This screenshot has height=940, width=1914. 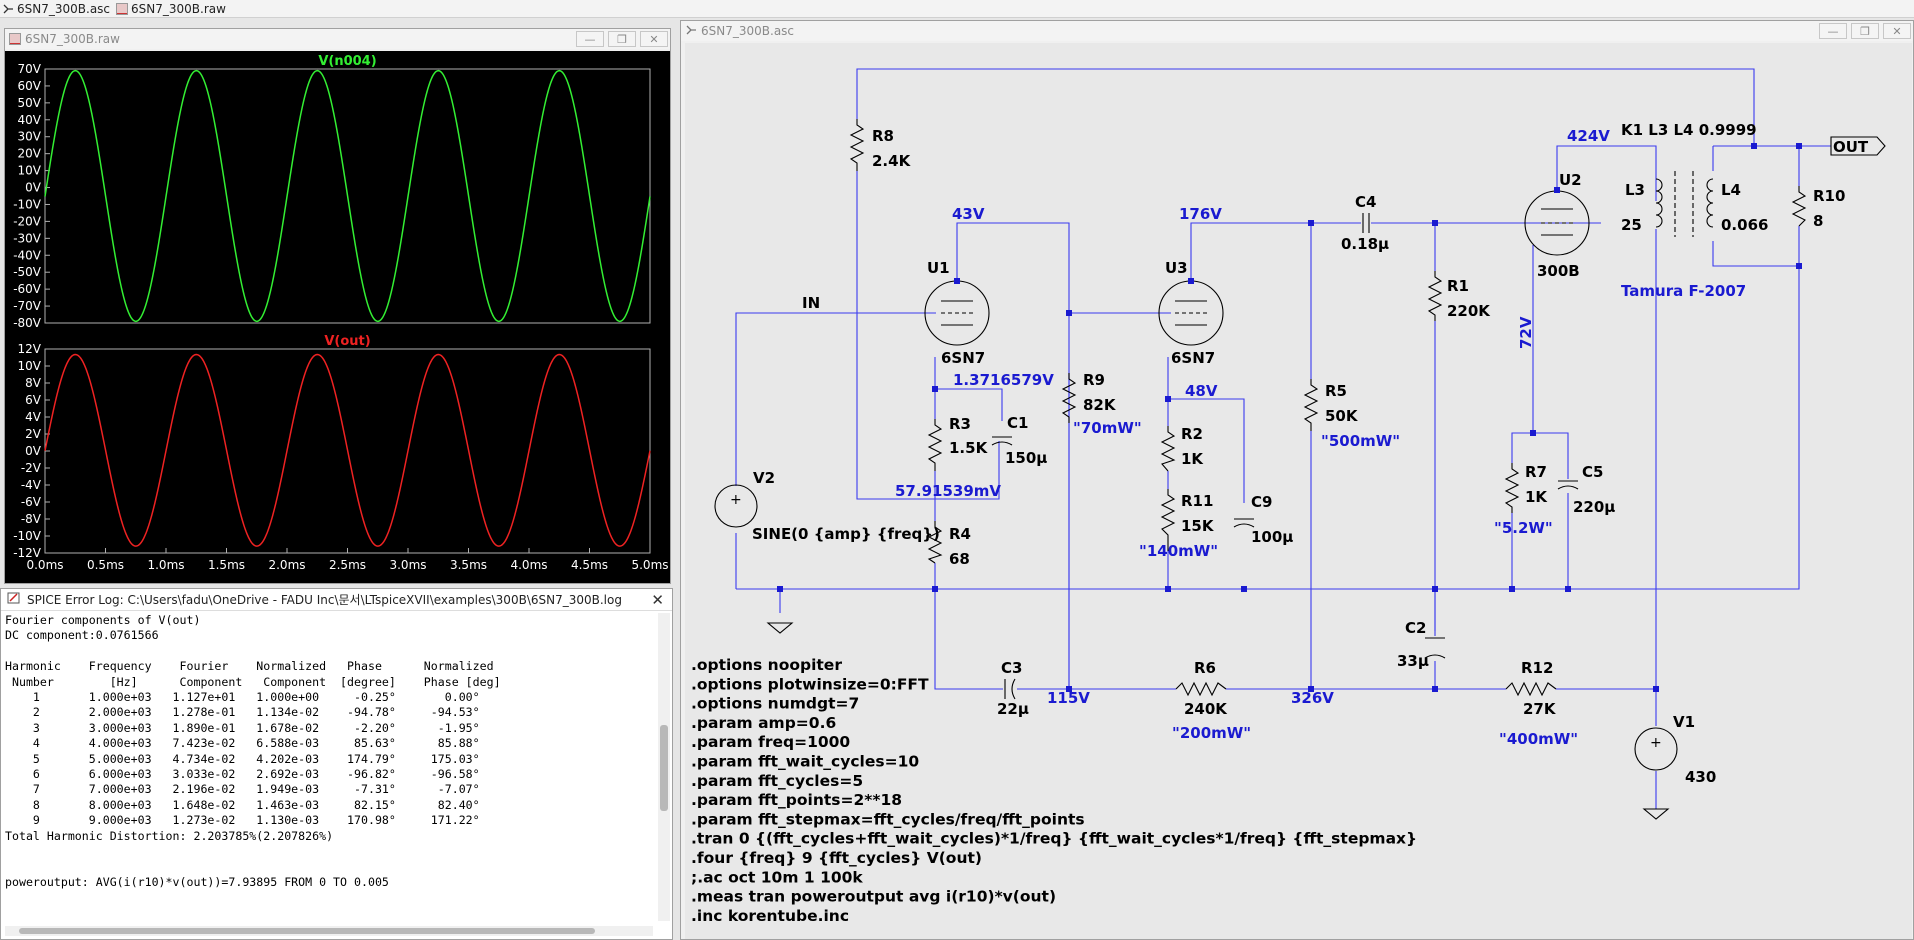 What do you see at coordinates (810, 684) in the screenshot?
I see `spice-directive-line: .options plotwinsize=0:FFT` at bounding box center [810, 684].